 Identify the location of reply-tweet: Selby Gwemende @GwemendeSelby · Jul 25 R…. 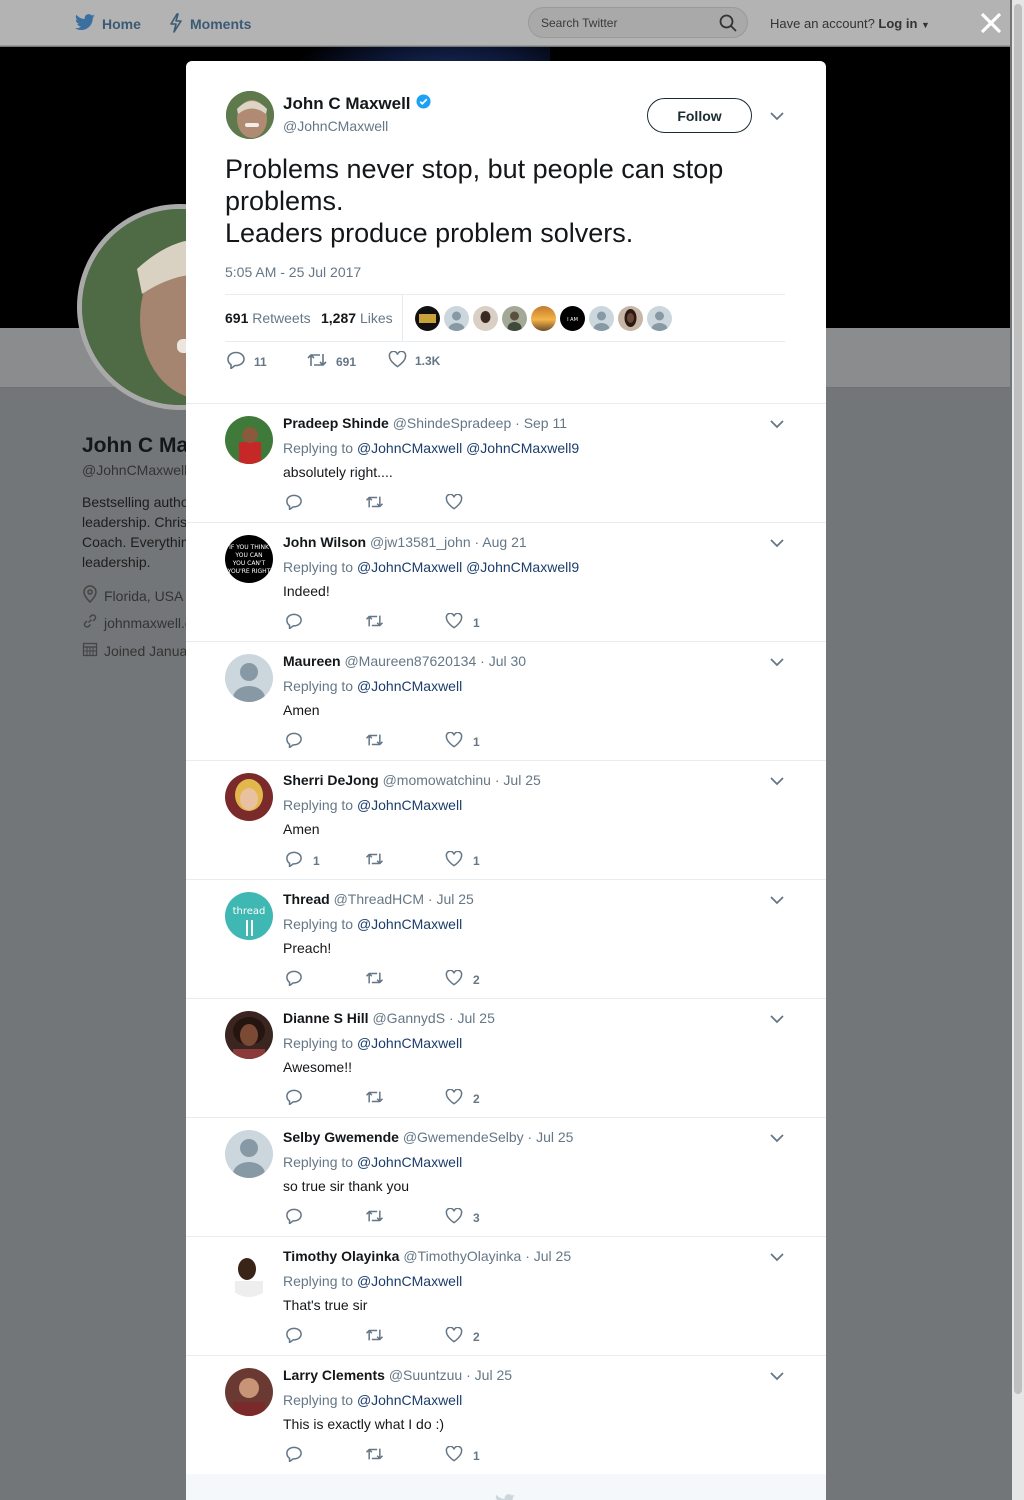
(506, 1177).